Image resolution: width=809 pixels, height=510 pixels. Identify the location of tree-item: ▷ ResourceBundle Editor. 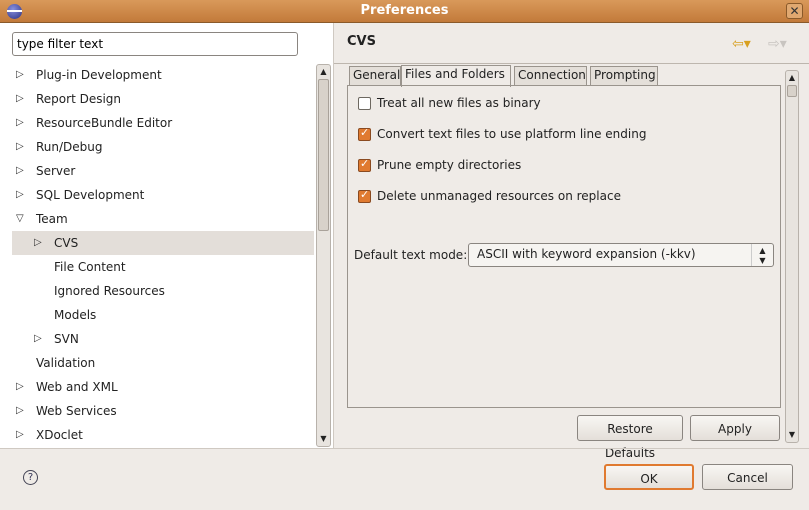
(163, 123).